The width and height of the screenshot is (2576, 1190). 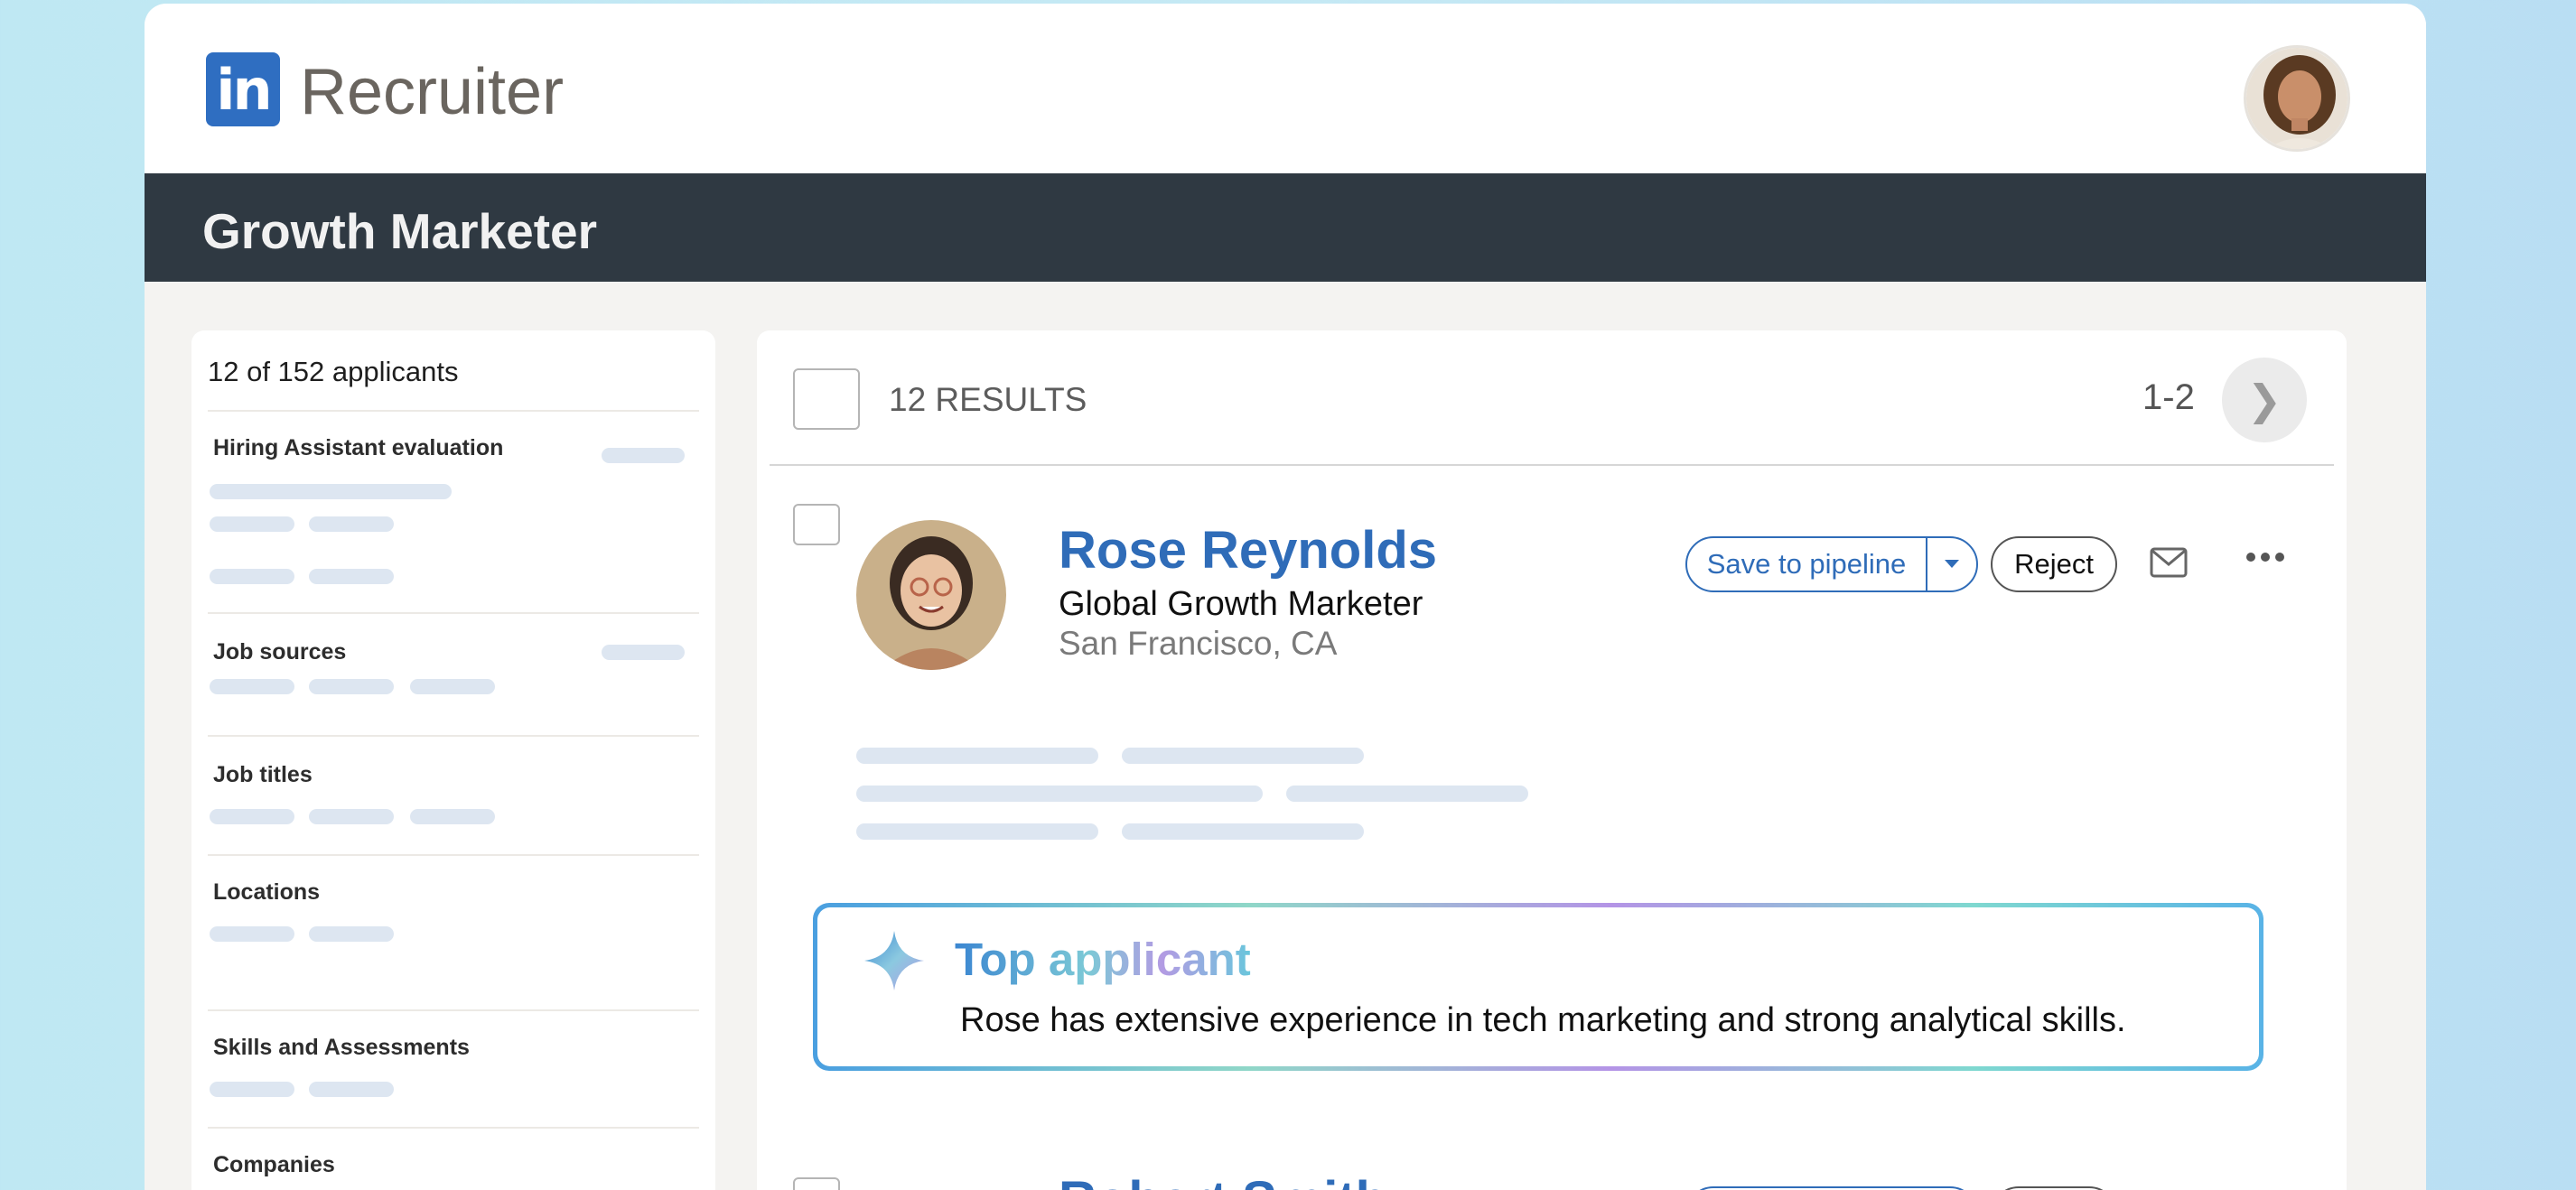 I want to click on user-avatar, so click(x=2297, y=98).